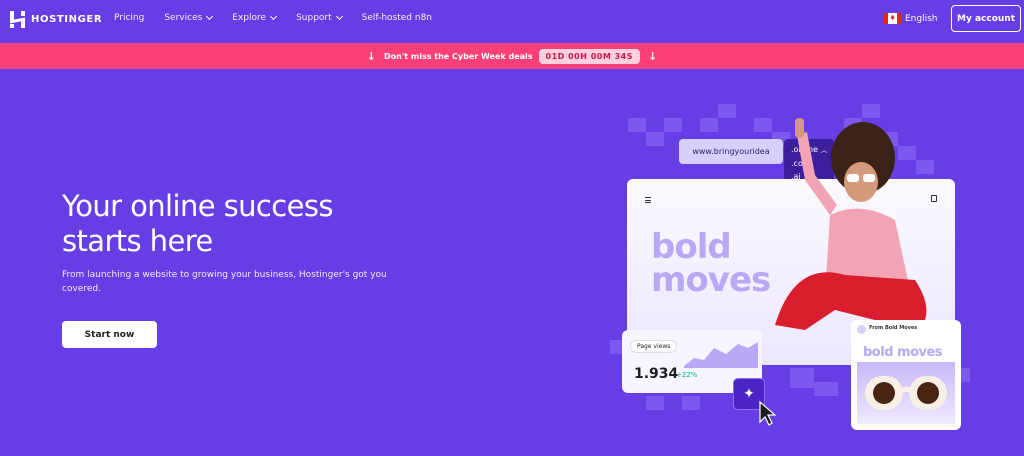 This screenshot has height=456, width=1024. I want to click on nav-label: Pricing, so click(129, 18).